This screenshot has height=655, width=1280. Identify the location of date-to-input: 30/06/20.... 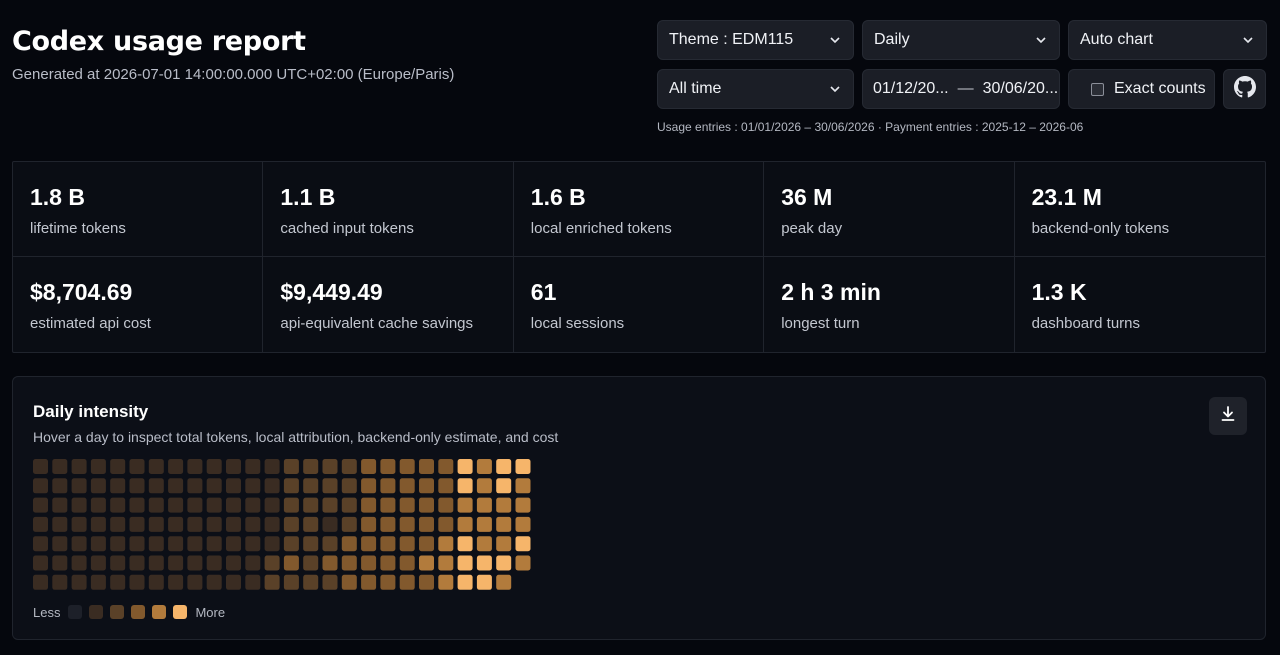
(1021, 89).